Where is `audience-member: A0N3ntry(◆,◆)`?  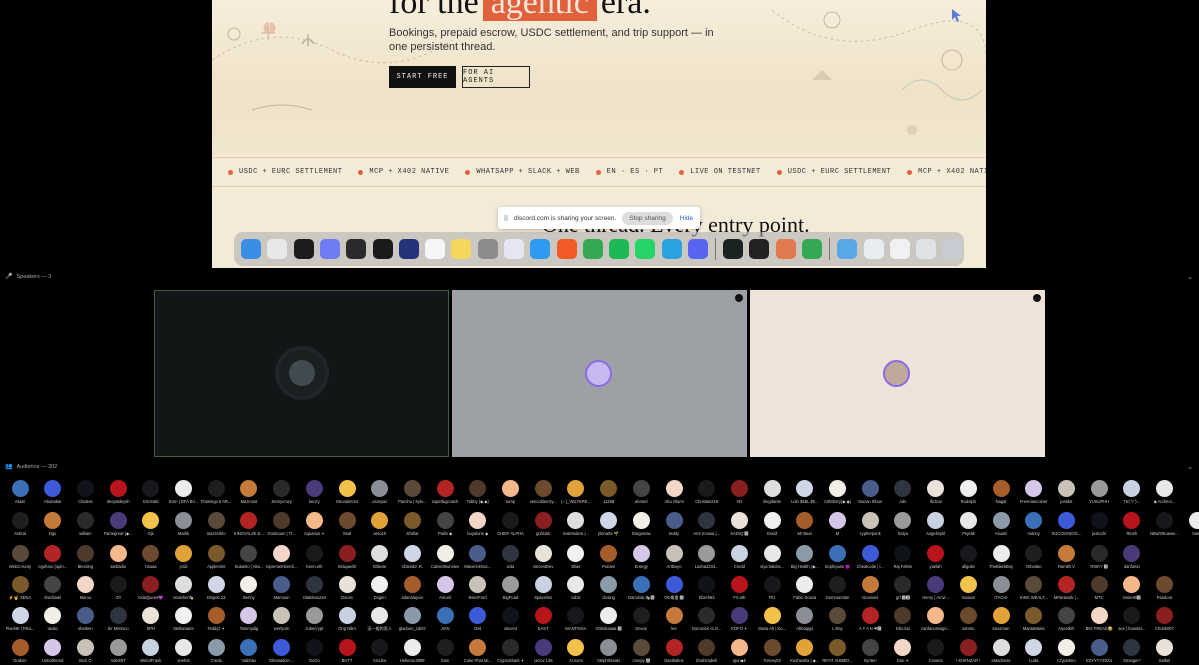 audience-member: A0N3ntry(◆,◆) is located at coordinates (838, 492).